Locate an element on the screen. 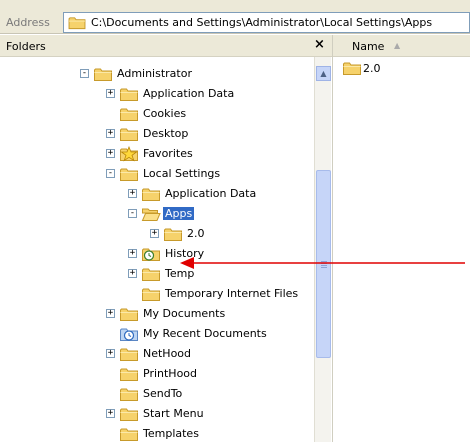  tree-node-label: 2.0 is located at coordinates (196, 233).